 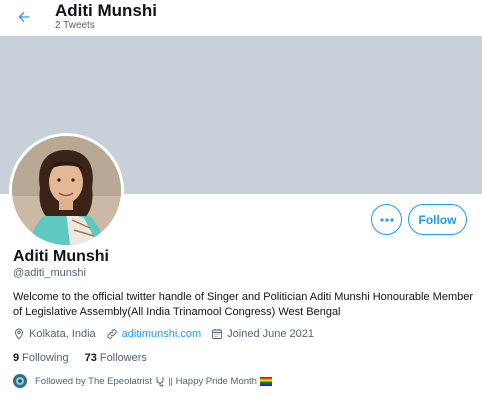 What do you see at coordinates (45, 358) in the screenshot?
I see `following-label: Following` at bounding box center [45, 358].